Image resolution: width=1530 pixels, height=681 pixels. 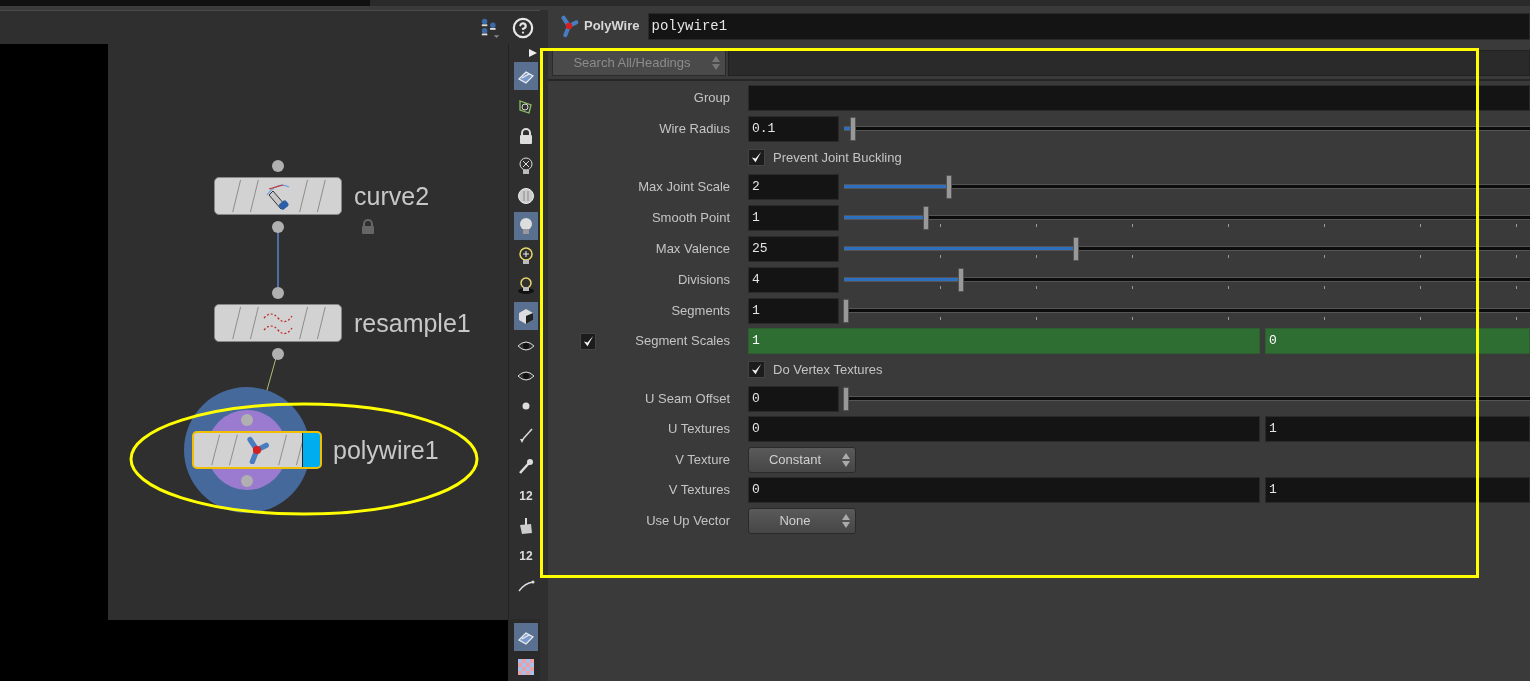 What do you see at coordinates (687, 520) in the screenshot?
I see `parameter-label: Use Up Vector` at bounding box center [687, 520].